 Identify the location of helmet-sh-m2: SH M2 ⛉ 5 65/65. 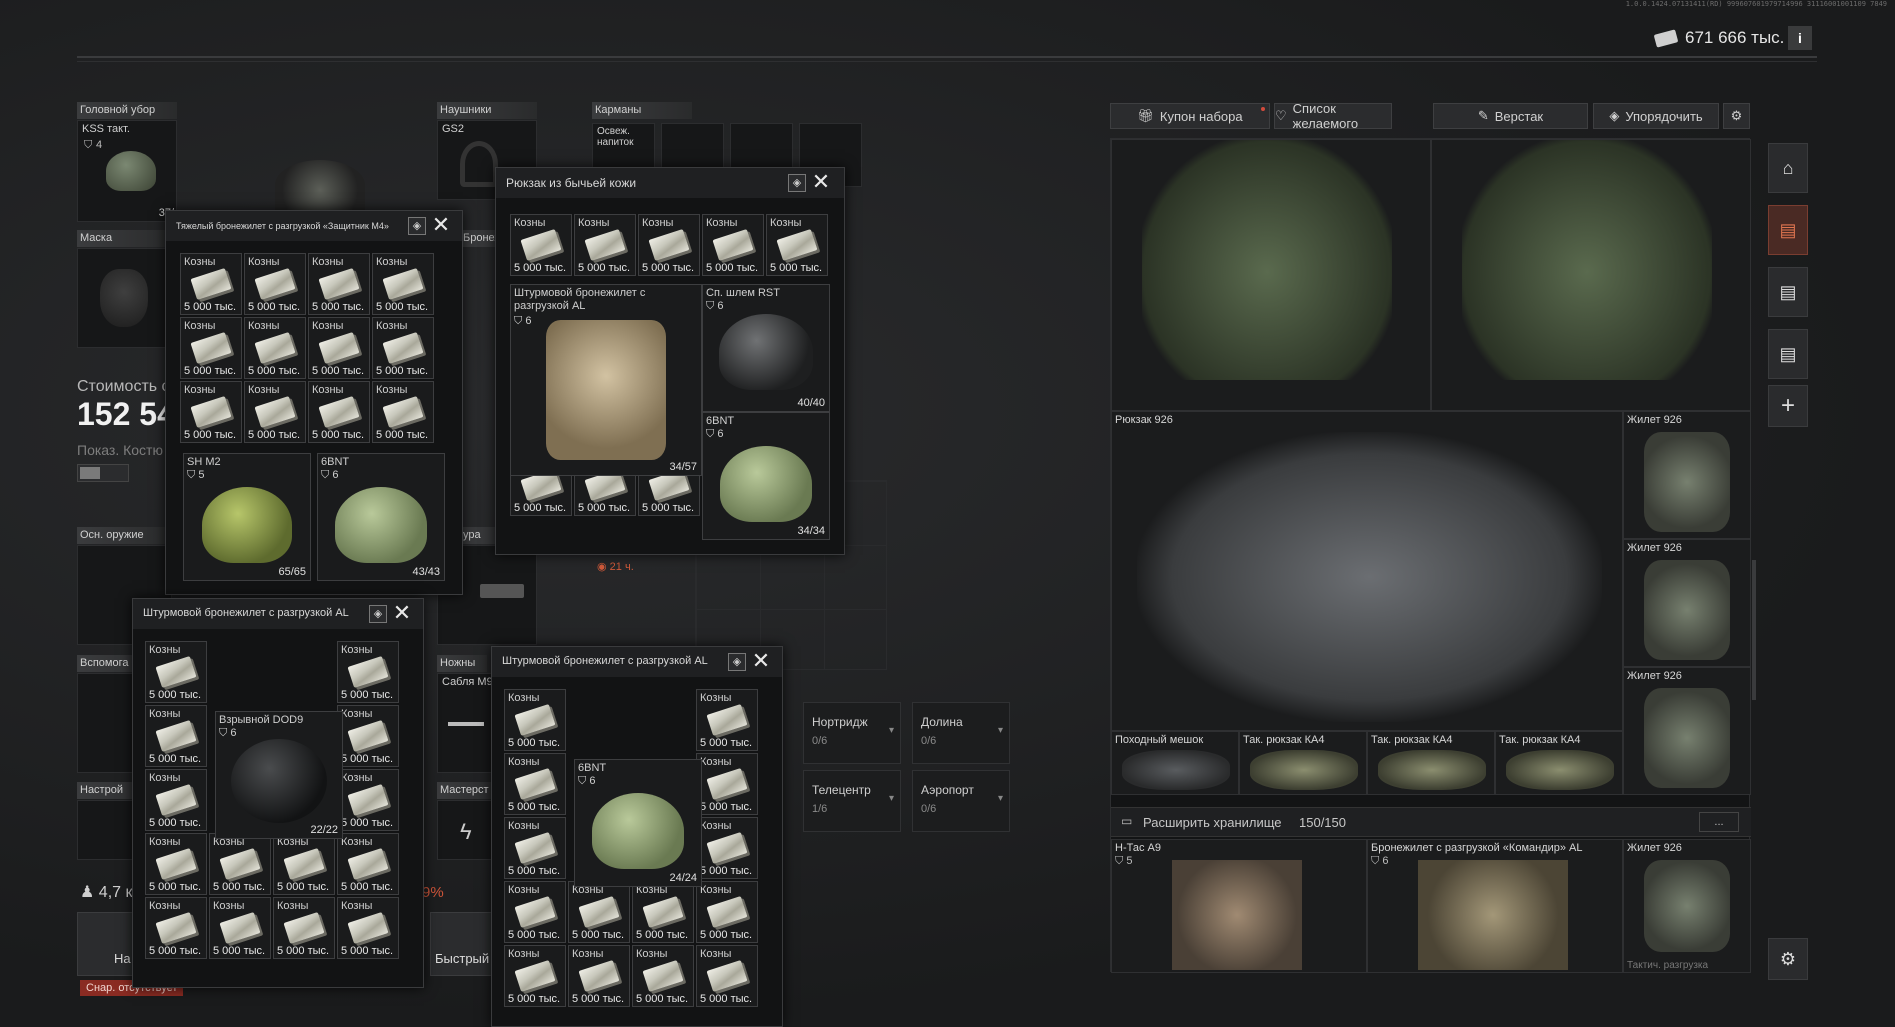
(247, 517).